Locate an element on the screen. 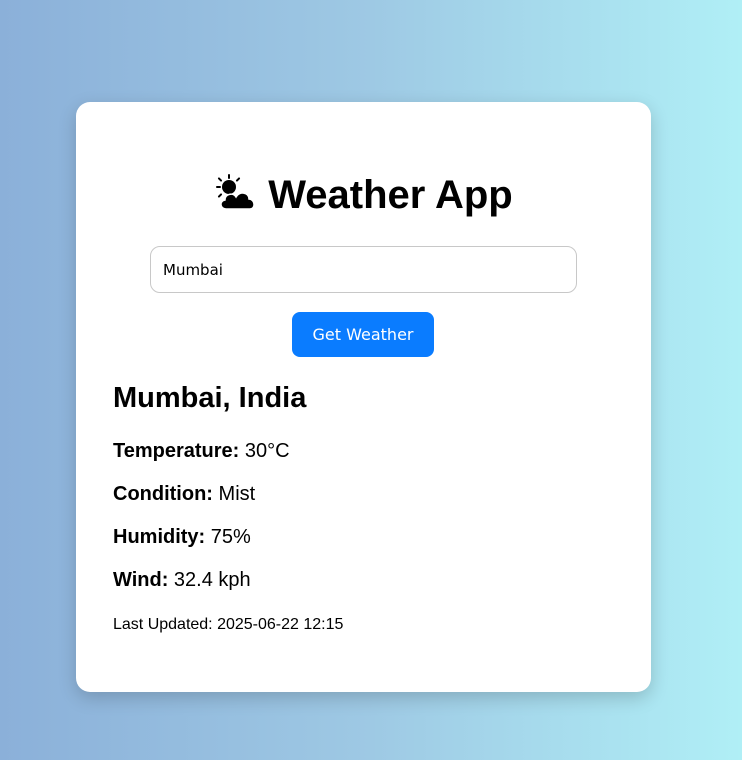 The image size is (742, 760). temperature-row: Temperature: 30°C is located at coordinates (201, 451).